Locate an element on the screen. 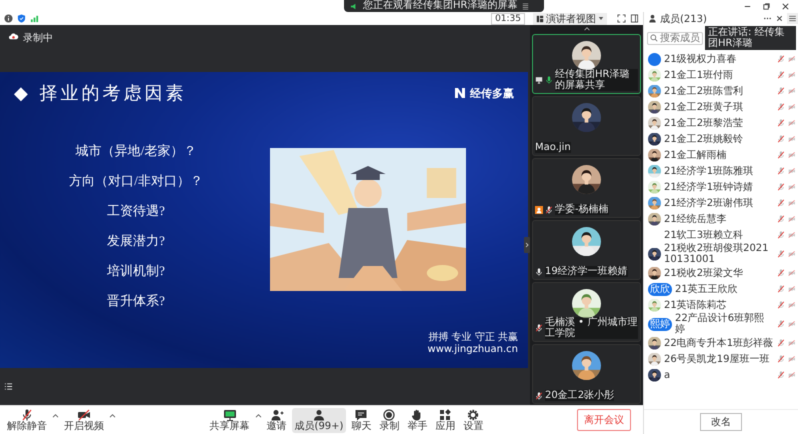  toolbar-button: 设置 is located at coordinates (473, 420).